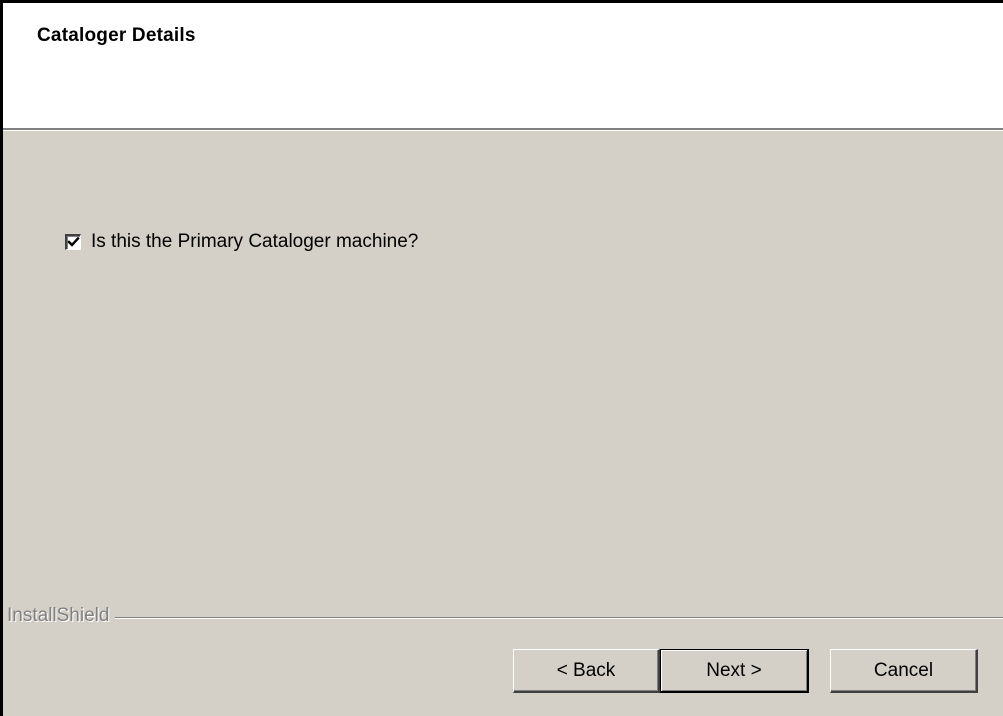 The image size is (1003, 716). What do you see at coordinates (116, 35) in the screenshot?
I see `page-title: Cataloger Details` at bounding box center [116, 35].